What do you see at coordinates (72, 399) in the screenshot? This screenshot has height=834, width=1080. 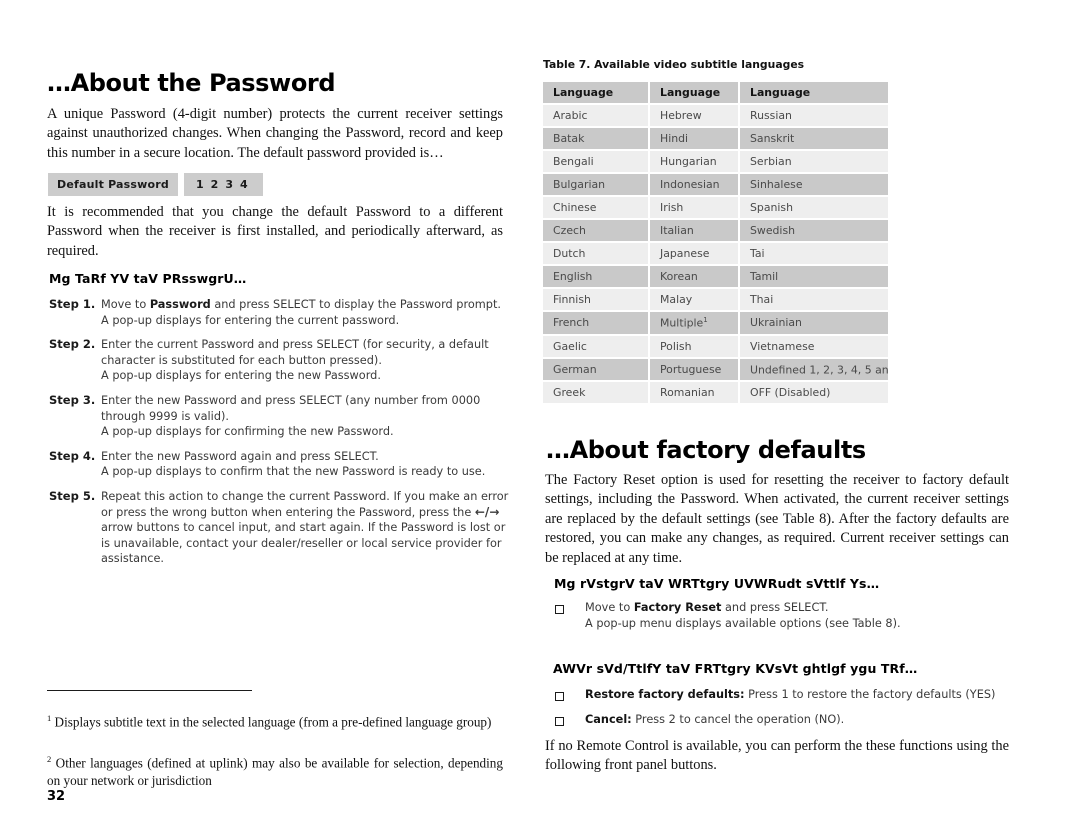 I see `step-3-label: Step 3.` at bounding box center [72, 399].